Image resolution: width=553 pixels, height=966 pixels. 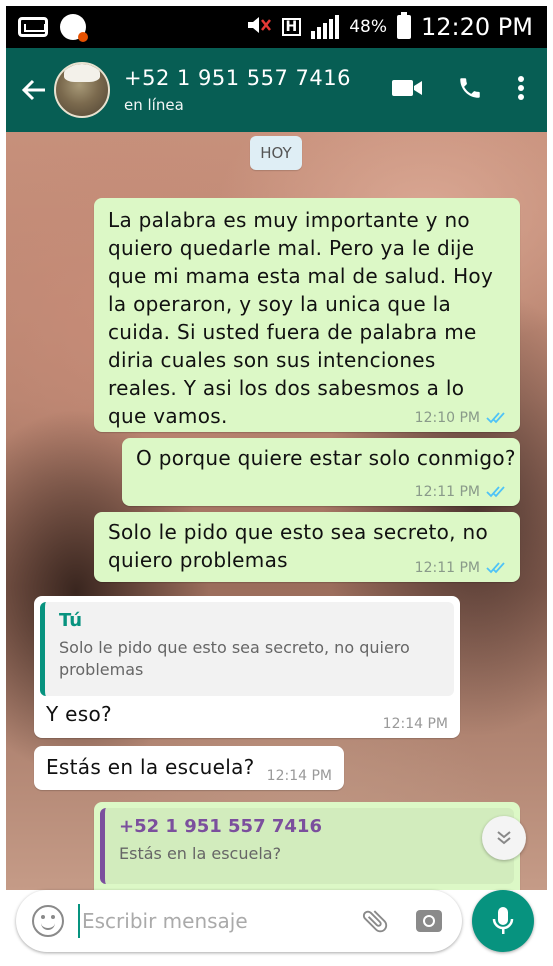 I want to click on phone-icon, so click(x=470, y=90).